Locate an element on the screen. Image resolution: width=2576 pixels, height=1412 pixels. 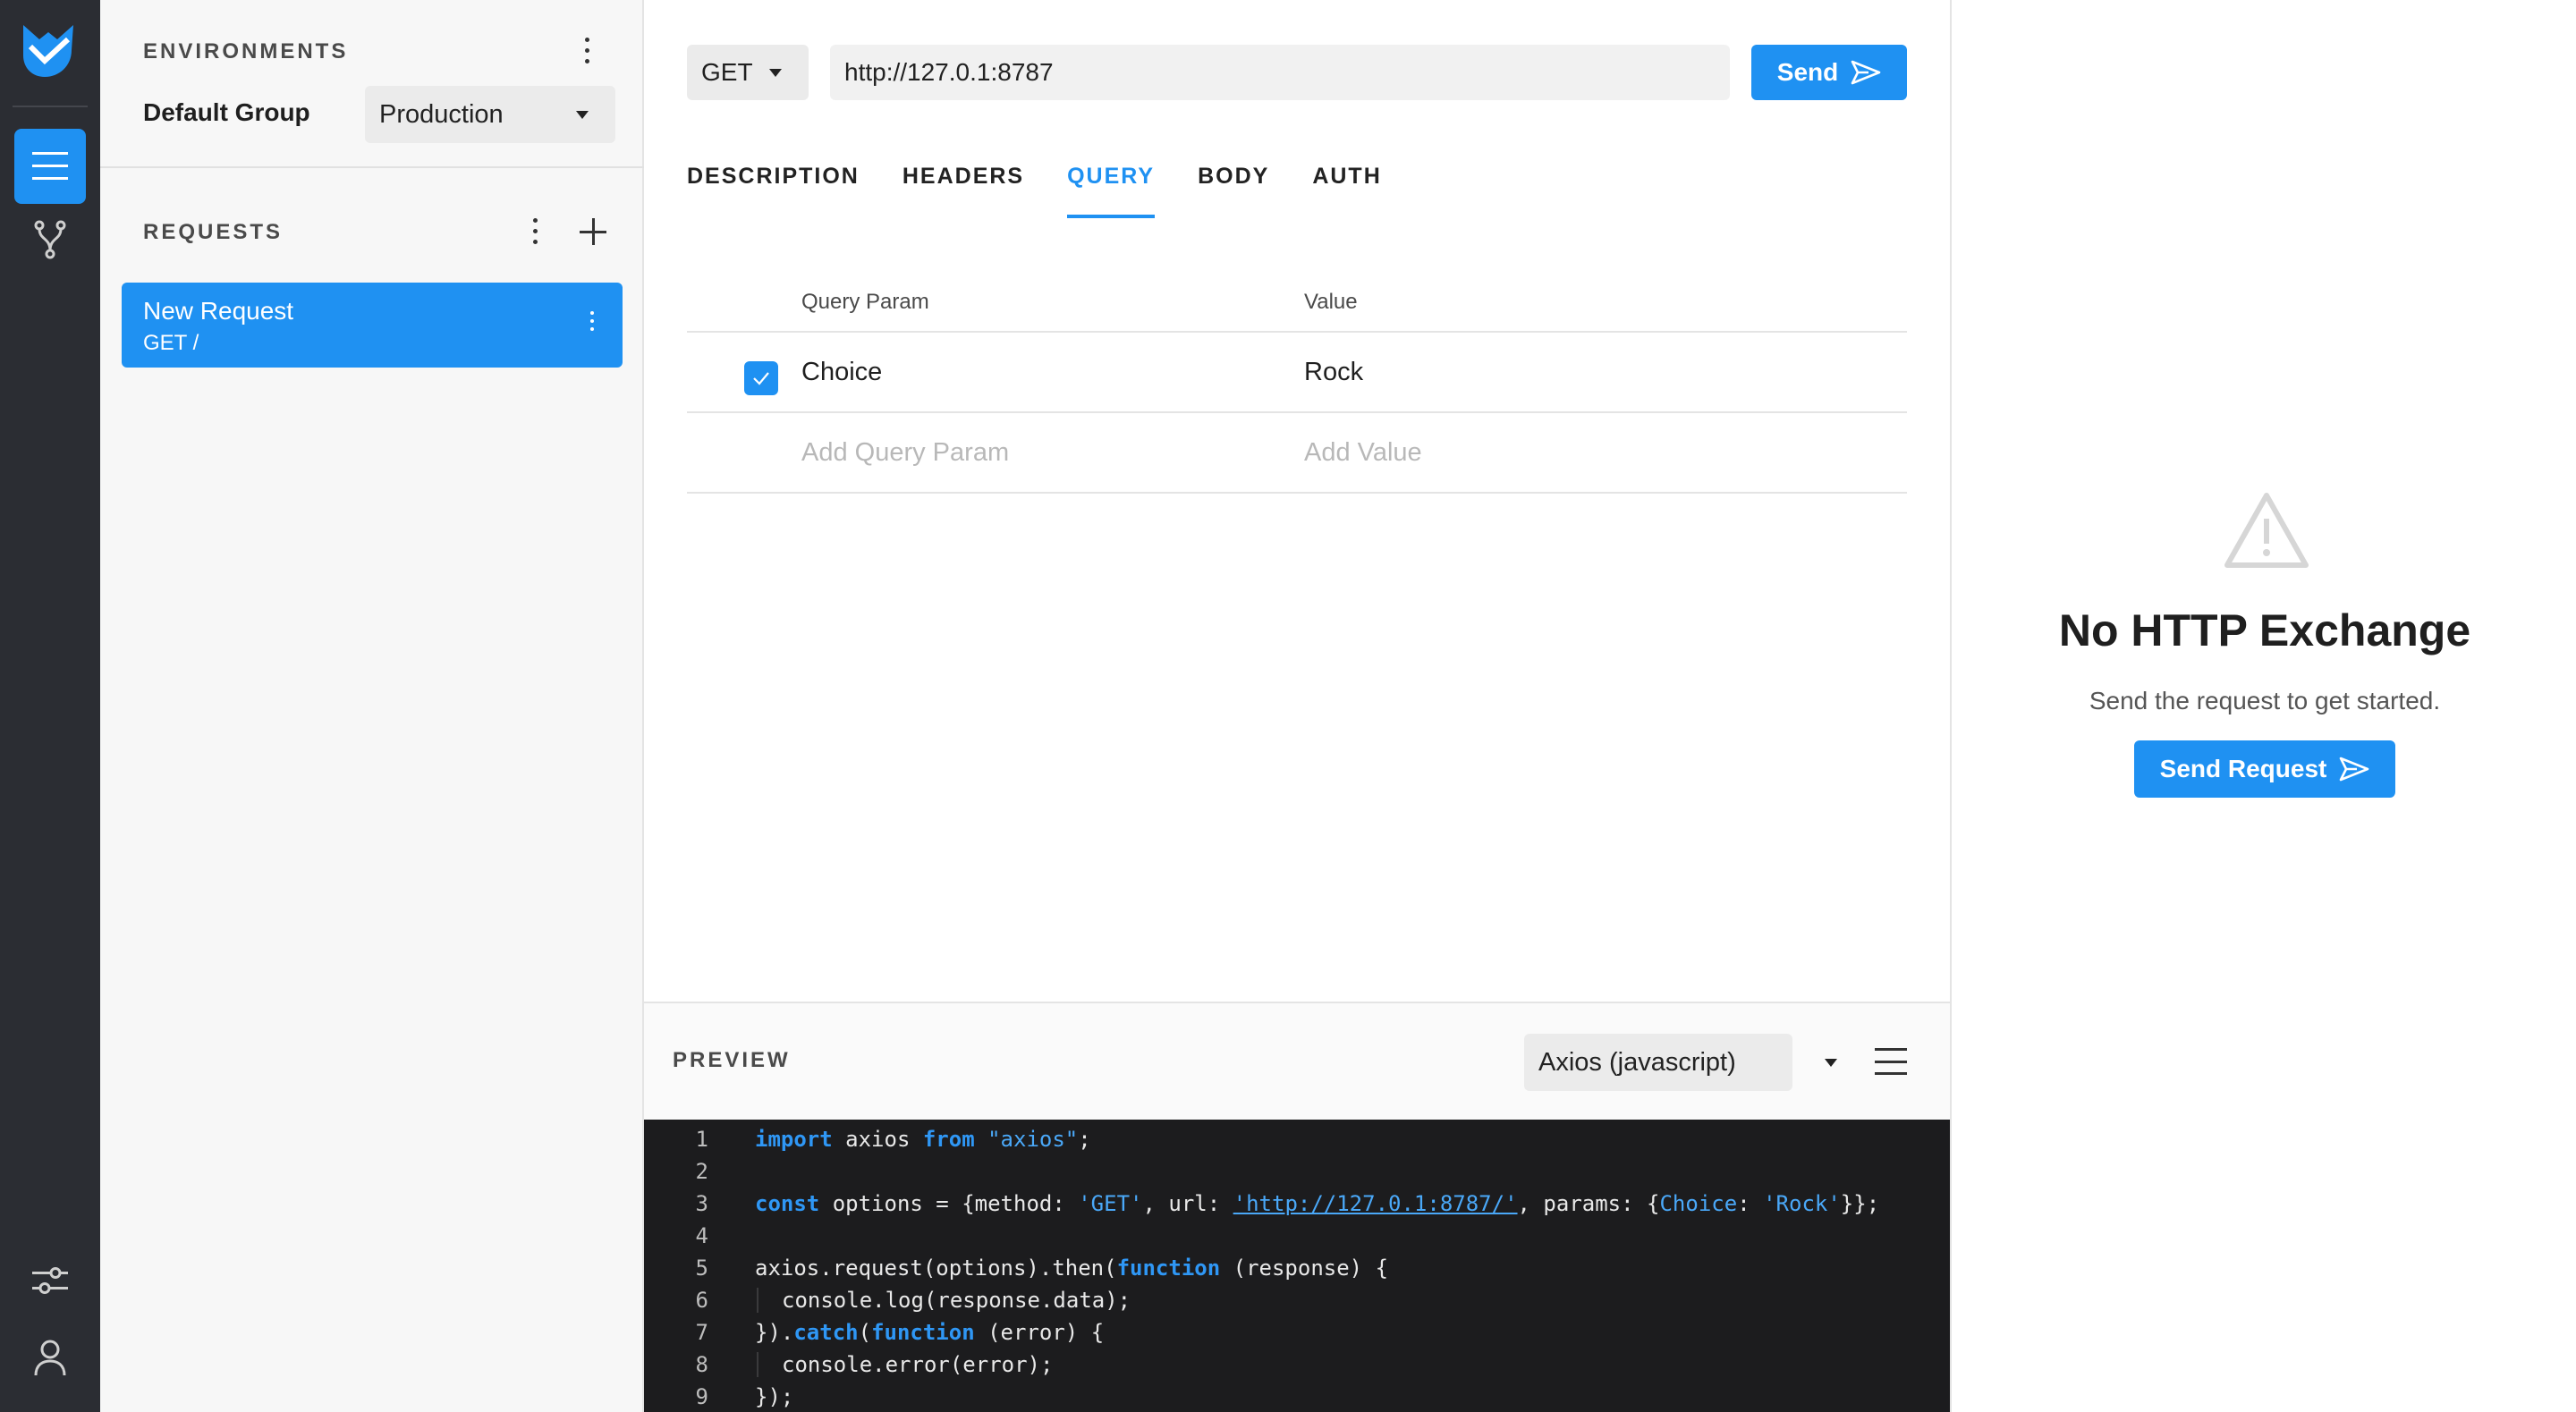
sliders-icon is located at coordinates (50, 1280).